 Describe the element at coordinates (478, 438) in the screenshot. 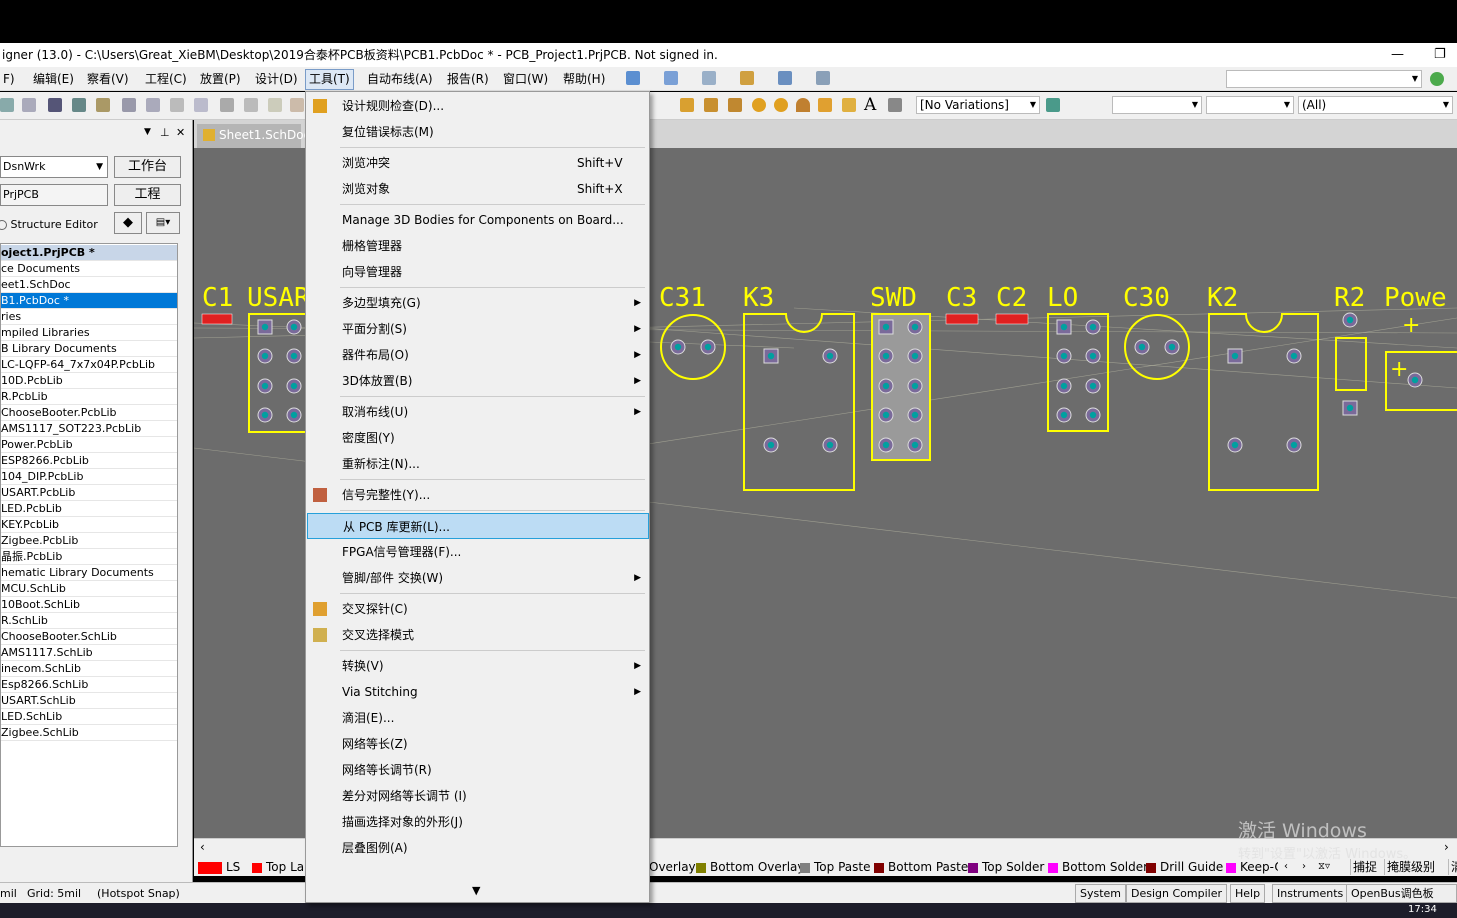

I see `menu-item: 密度图(Y)` at that location.